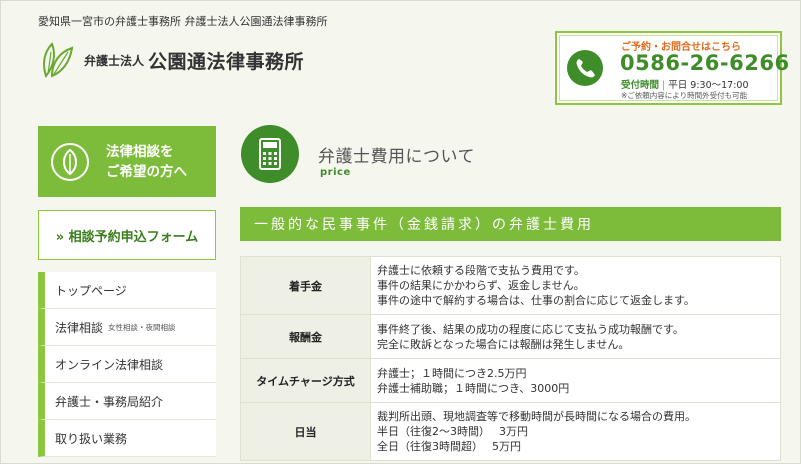  What do you see at coordinates (91, 438) in the screenshot?
I see `nav-item-label: 取り扱い業務` at bounding box center [91, 438].